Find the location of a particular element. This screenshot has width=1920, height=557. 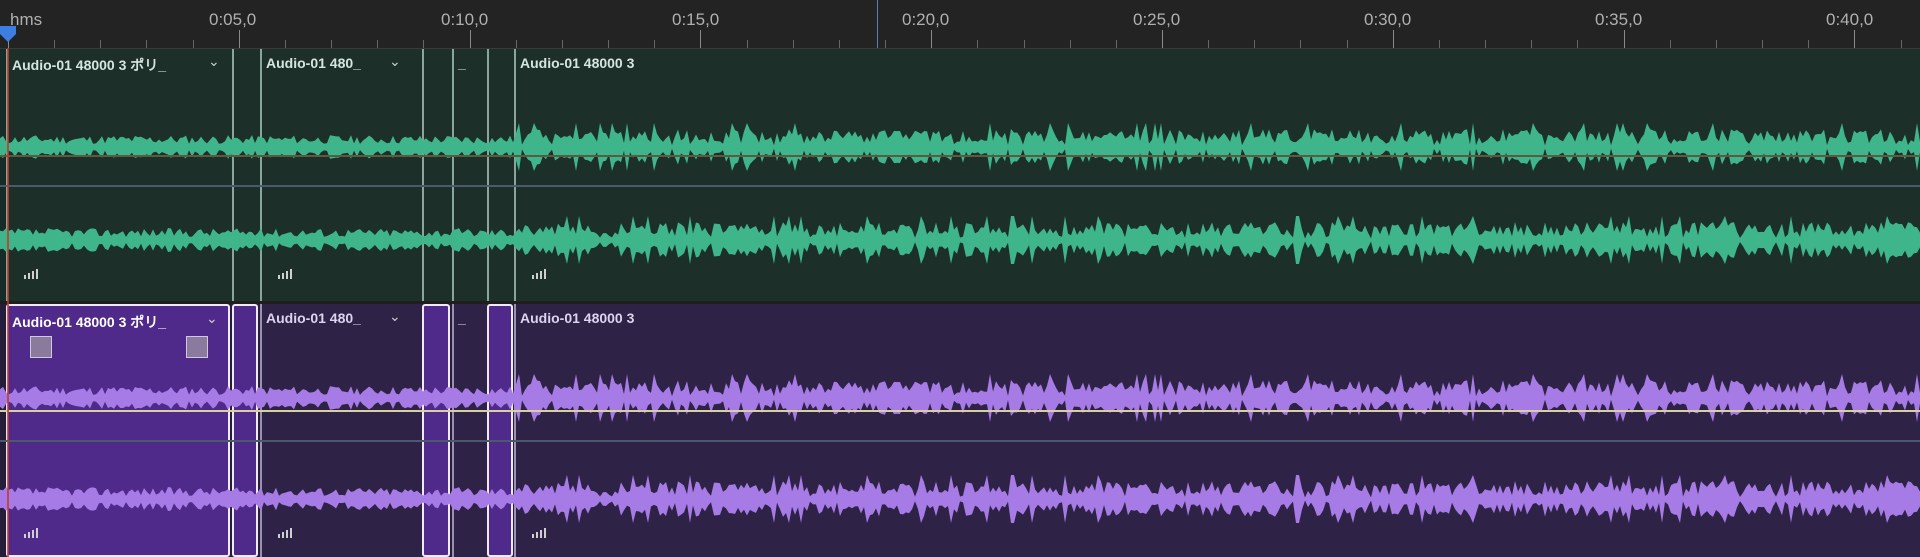

ruler-tick-label: 0:15,0 is located at coordinates (696, 19).